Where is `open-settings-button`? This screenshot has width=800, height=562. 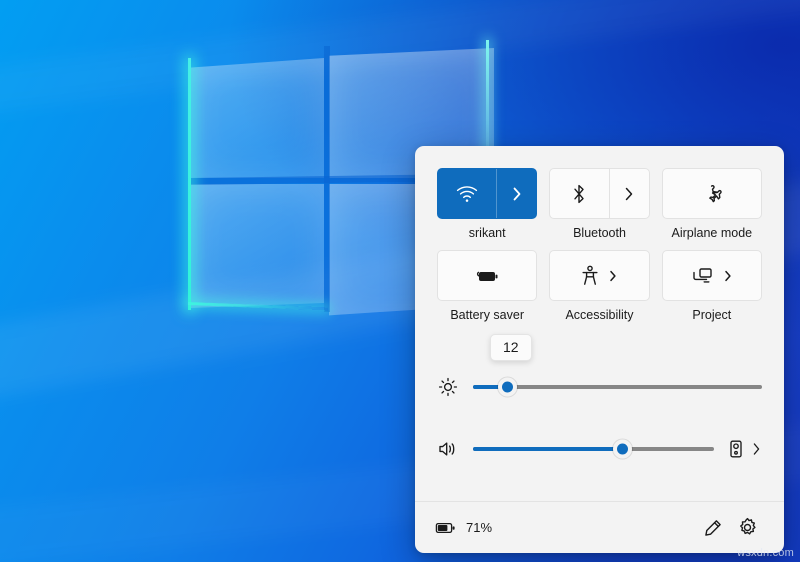
open-settings-button is located at coordinates (747, 528).